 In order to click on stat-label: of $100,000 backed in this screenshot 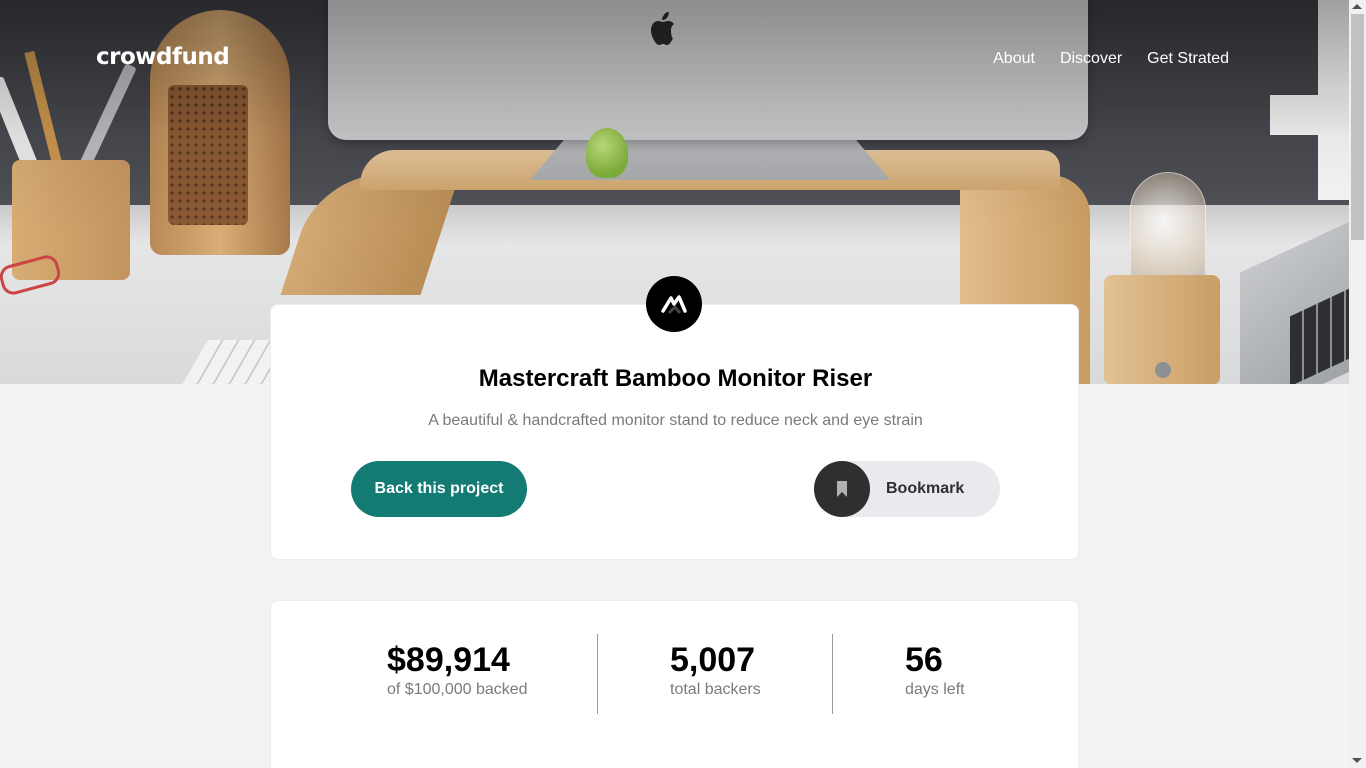, I will do `click(457, 689)`.